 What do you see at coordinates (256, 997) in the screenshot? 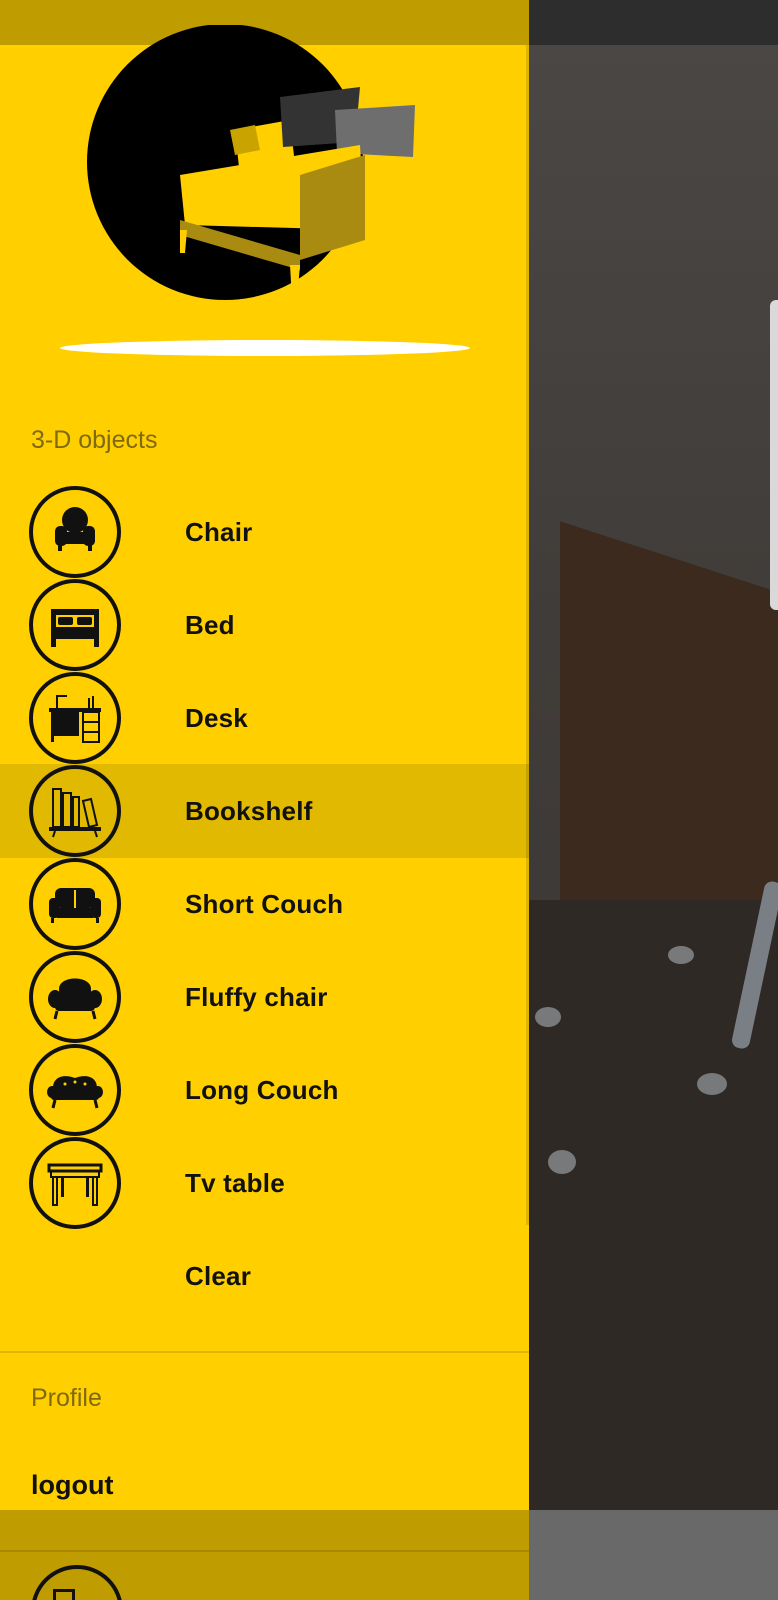
I see `menu-item-label: Fluffy chair` at bounding box center [256, 997].